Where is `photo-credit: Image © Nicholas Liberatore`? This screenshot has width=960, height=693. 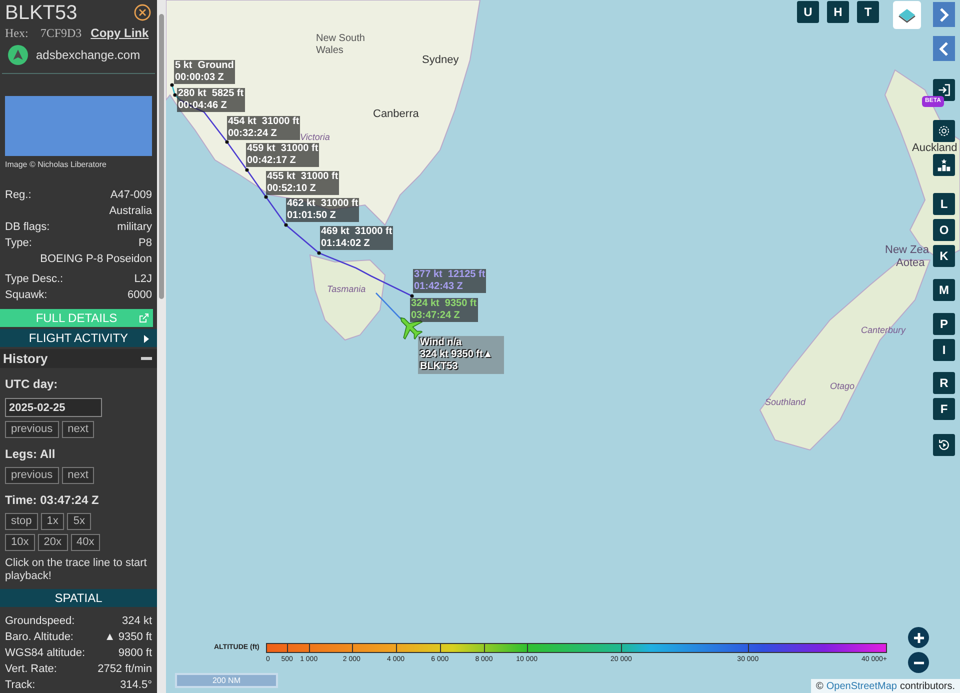
photo-credit: Image © Nicholas Liberatore is located at coordinates (56, 165).